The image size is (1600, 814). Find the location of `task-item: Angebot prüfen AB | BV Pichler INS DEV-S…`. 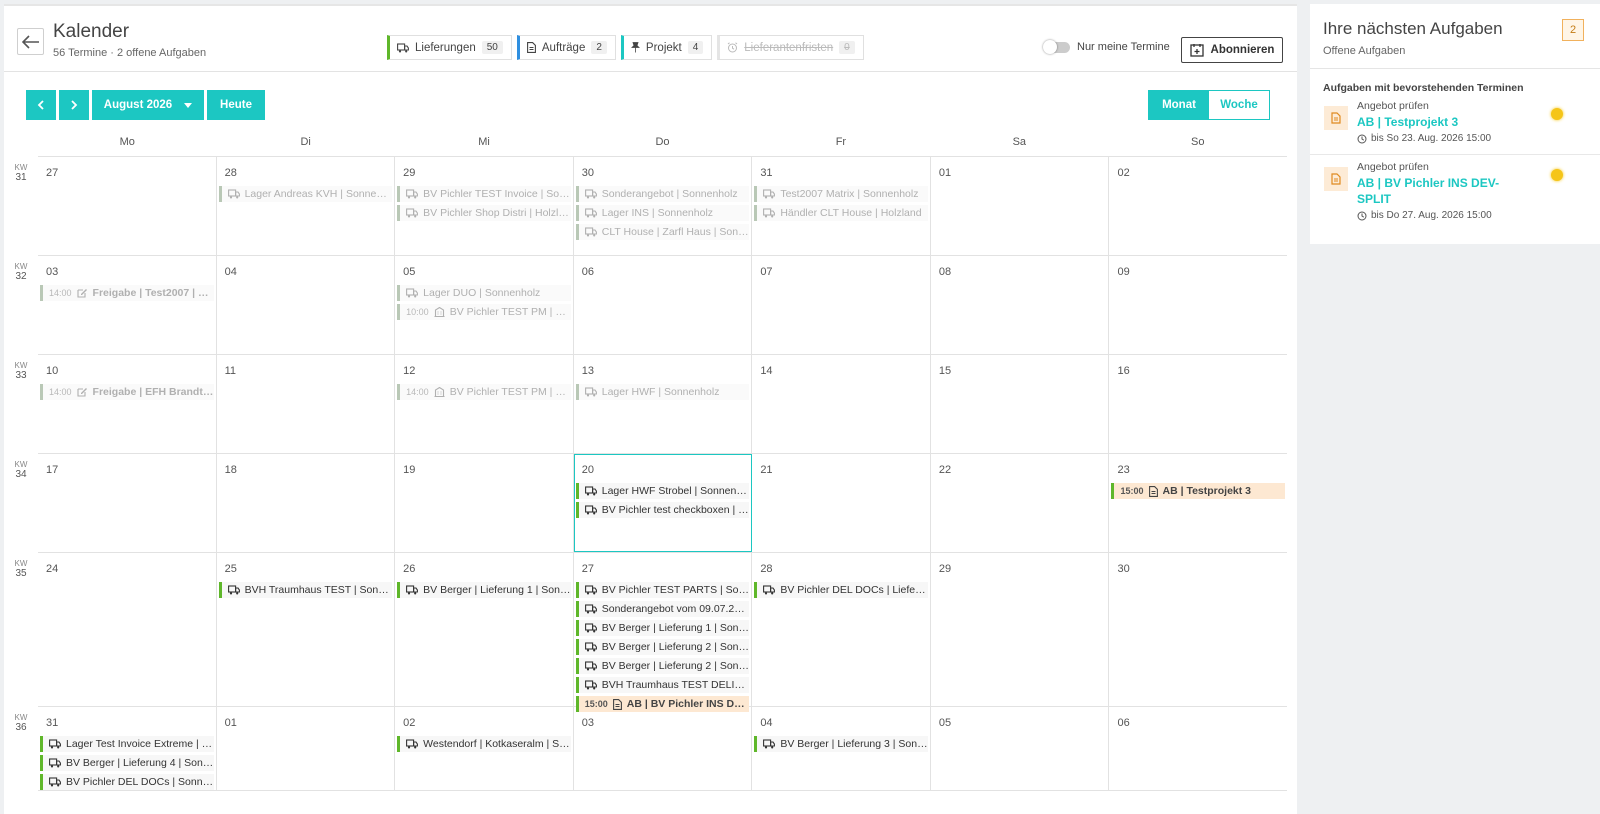

task-item: Angebot prüfen AB | BV Pichler INS DEV-S… is located at coordinates (1455, 191).